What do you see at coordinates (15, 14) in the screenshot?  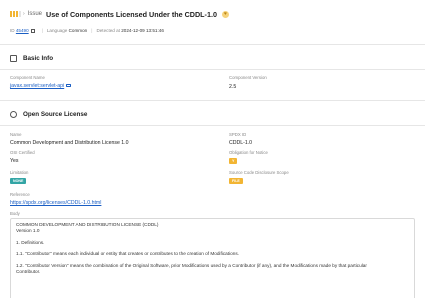 I see `severity-bars-icon` at bounding box center [15, 14].